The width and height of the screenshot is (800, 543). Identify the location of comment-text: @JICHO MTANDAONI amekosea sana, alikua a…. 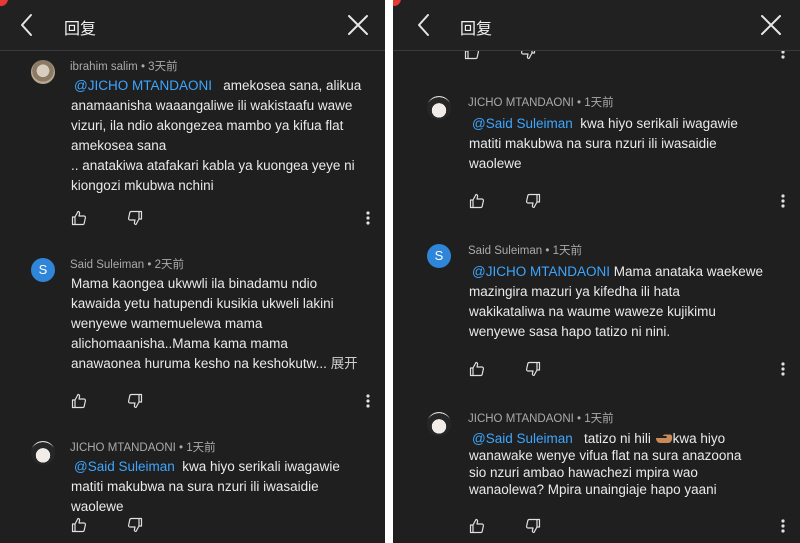
(216, 136).